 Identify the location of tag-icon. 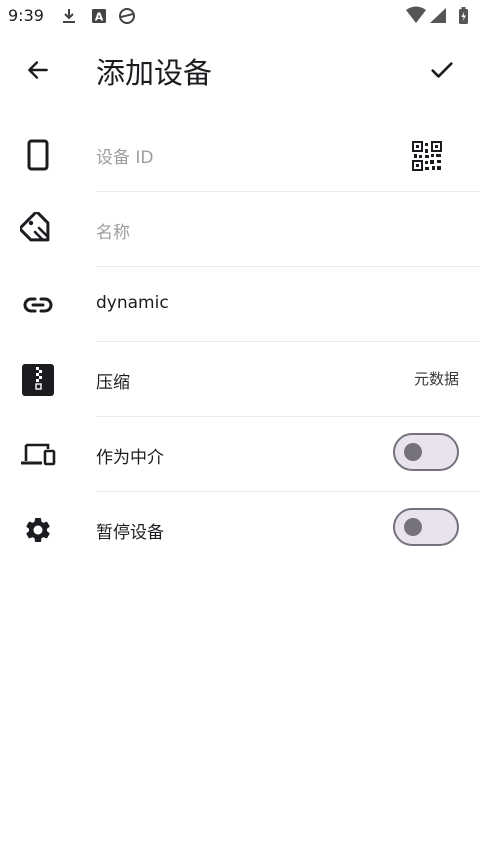
(35, 227).